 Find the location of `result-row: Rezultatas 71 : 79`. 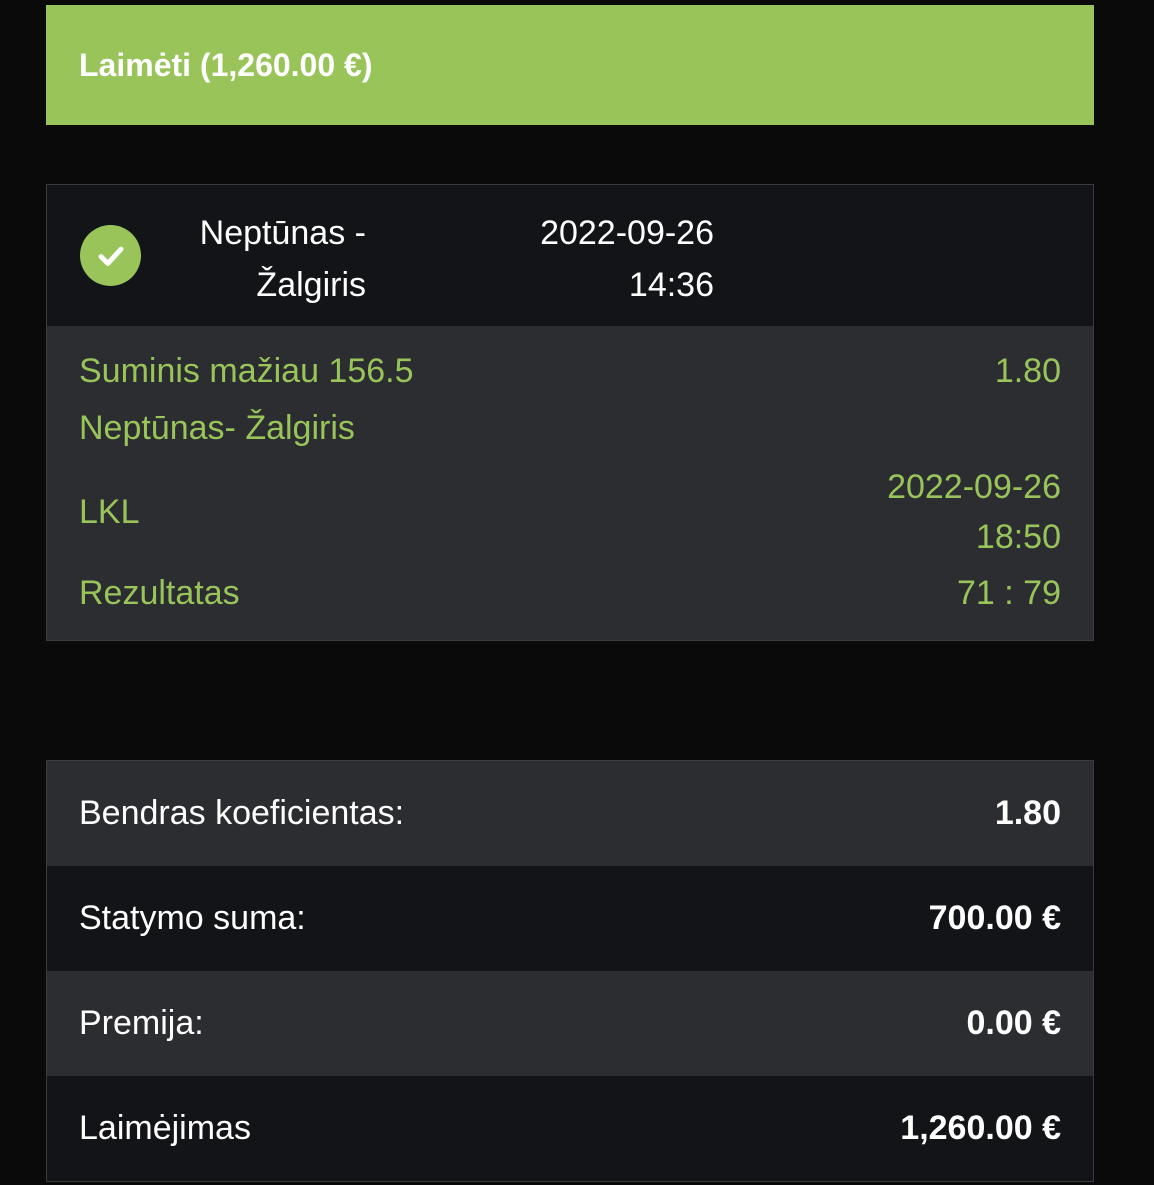

result-row: Rezultatas 71 : 79 is located at coordinates (570, 593).